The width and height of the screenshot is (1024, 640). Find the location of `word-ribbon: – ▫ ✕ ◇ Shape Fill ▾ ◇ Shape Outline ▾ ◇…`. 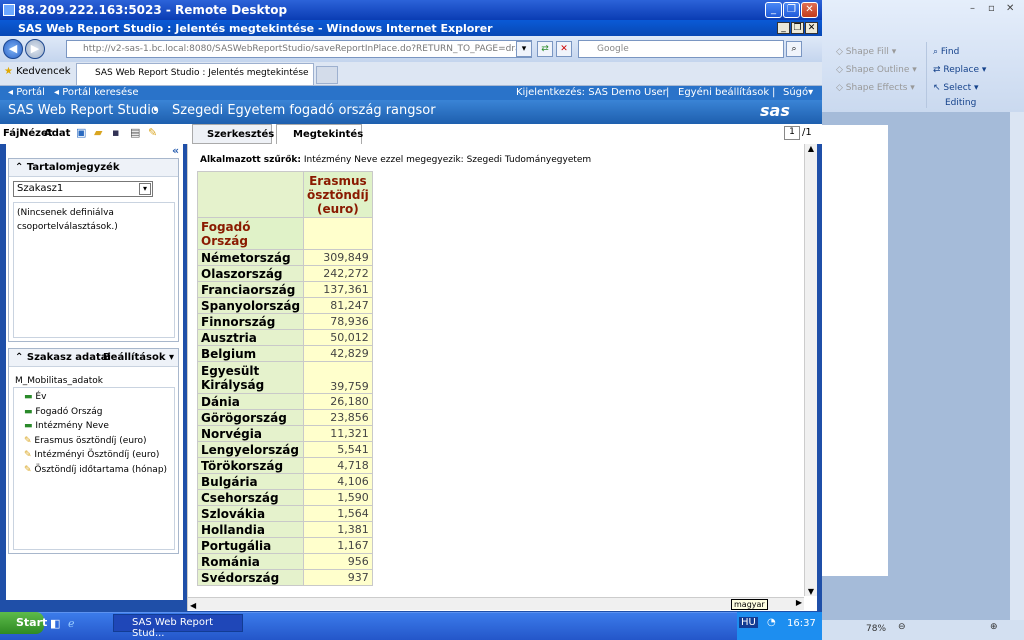

word-ribbon: – ▫ ✕ ◇ Shape Fill ▾ ◇ Shape Outline ▾ ◇… is located at coordinates (923, 56).